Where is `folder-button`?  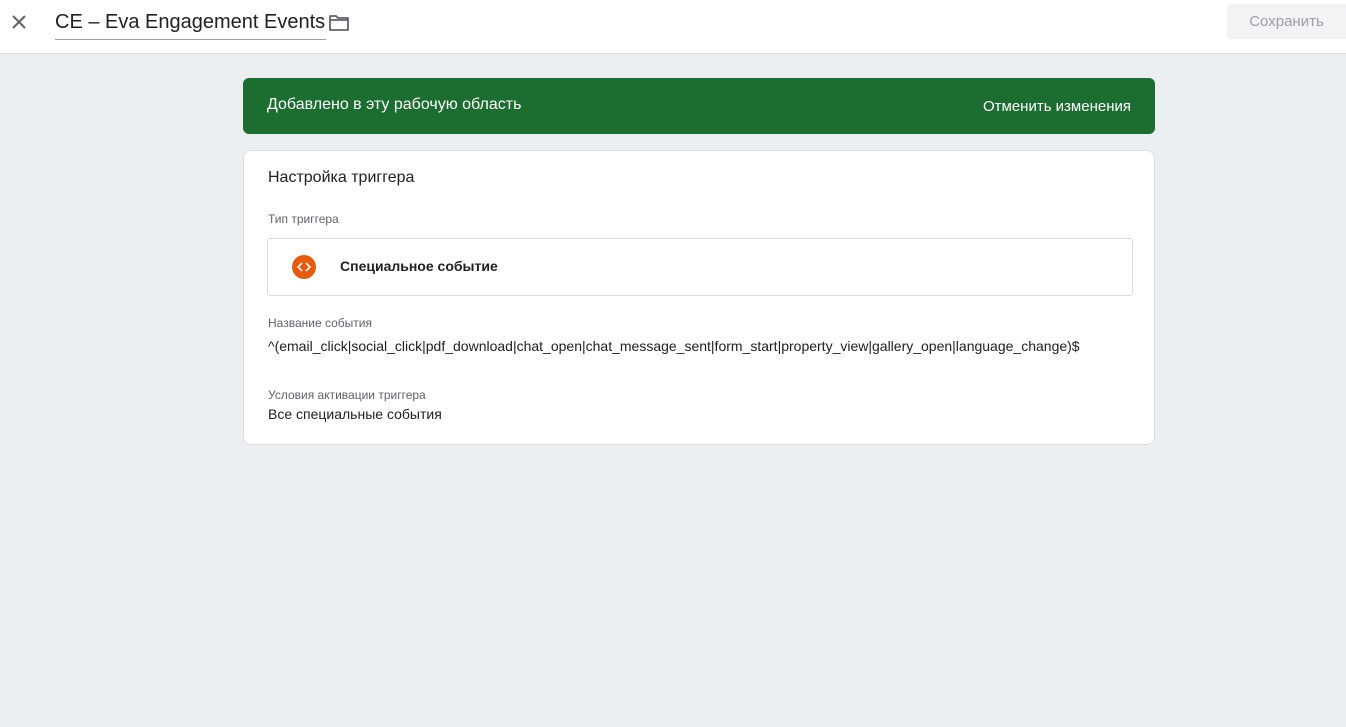
folder-button is located at coordinates (339, 23).